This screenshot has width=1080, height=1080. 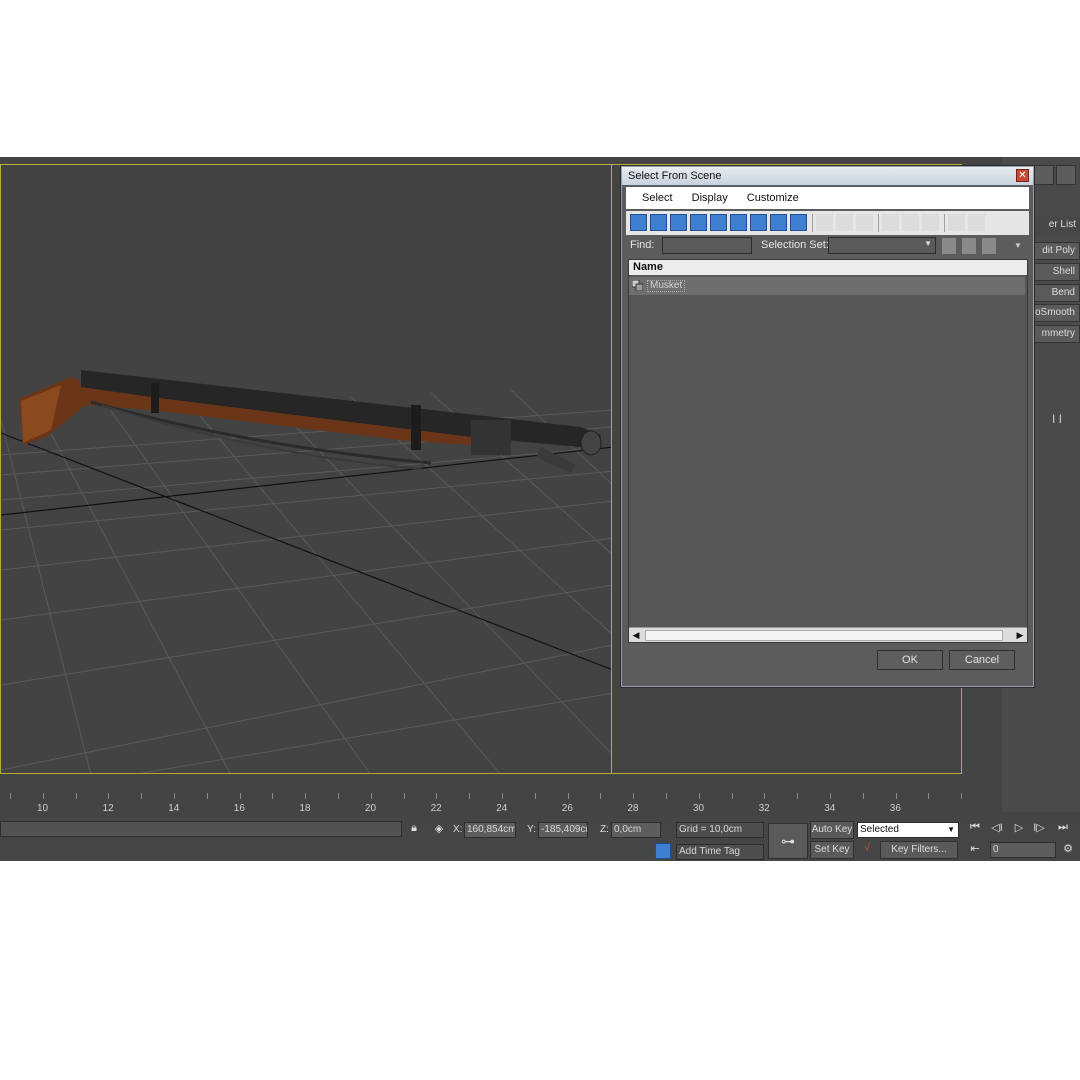 I want to click on timeline-tick-label: 12, so click(x=108, y=808).